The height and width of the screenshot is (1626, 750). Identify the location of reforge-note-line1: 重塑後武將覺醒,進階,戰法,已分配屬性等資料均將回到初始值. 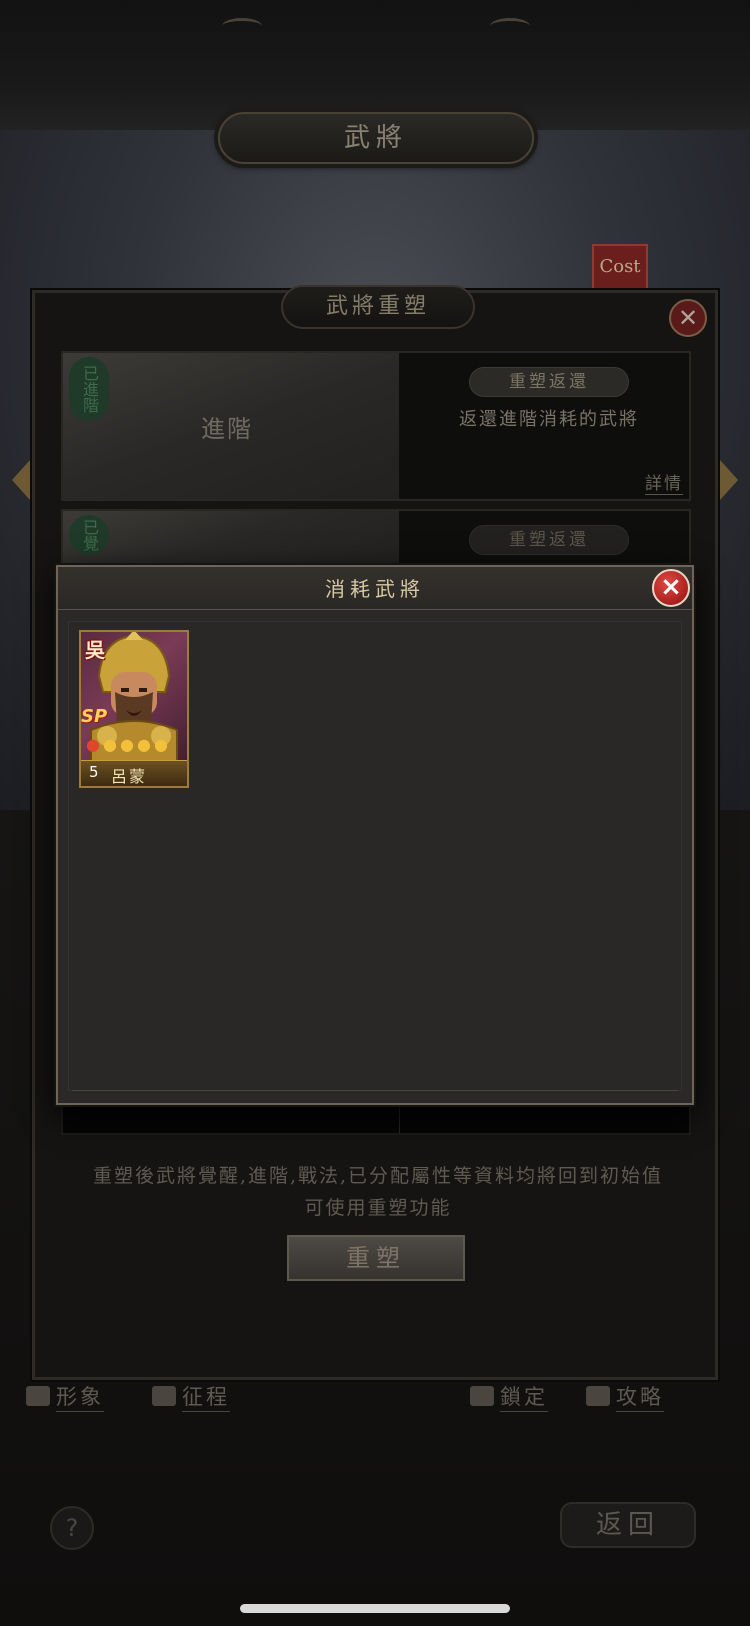
(378, 1176).